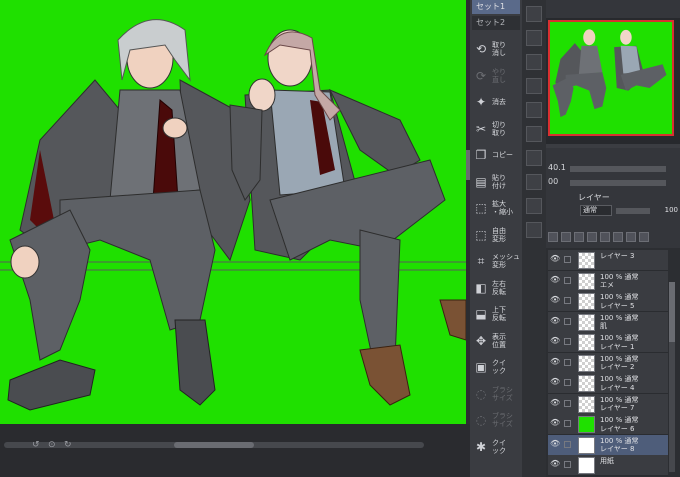 This screenshot has height=477, width=680. I want to click on layer-scrollbar-thumb, so click(672, 312).